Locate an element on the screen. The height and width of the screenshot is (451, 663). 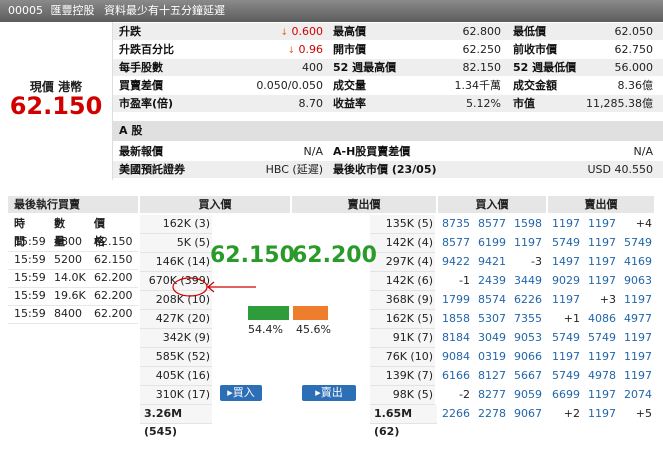
broker-cell: 9084 is located at coordinates (454, 357).